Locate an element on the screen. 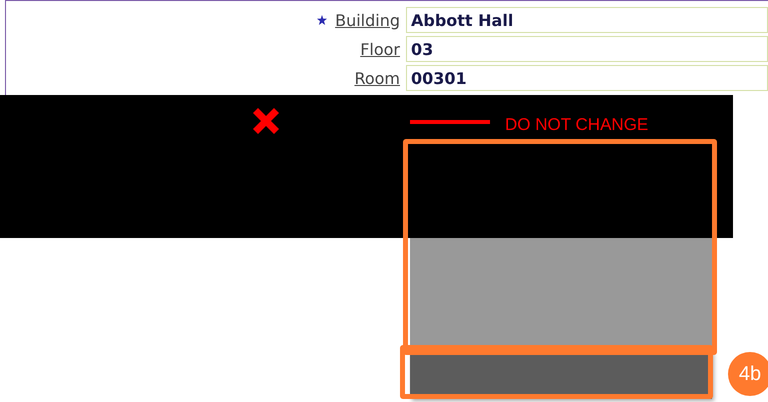 This screenshot has height=402, width=768. input-field: 00301 is located at coordinates (587, 78).